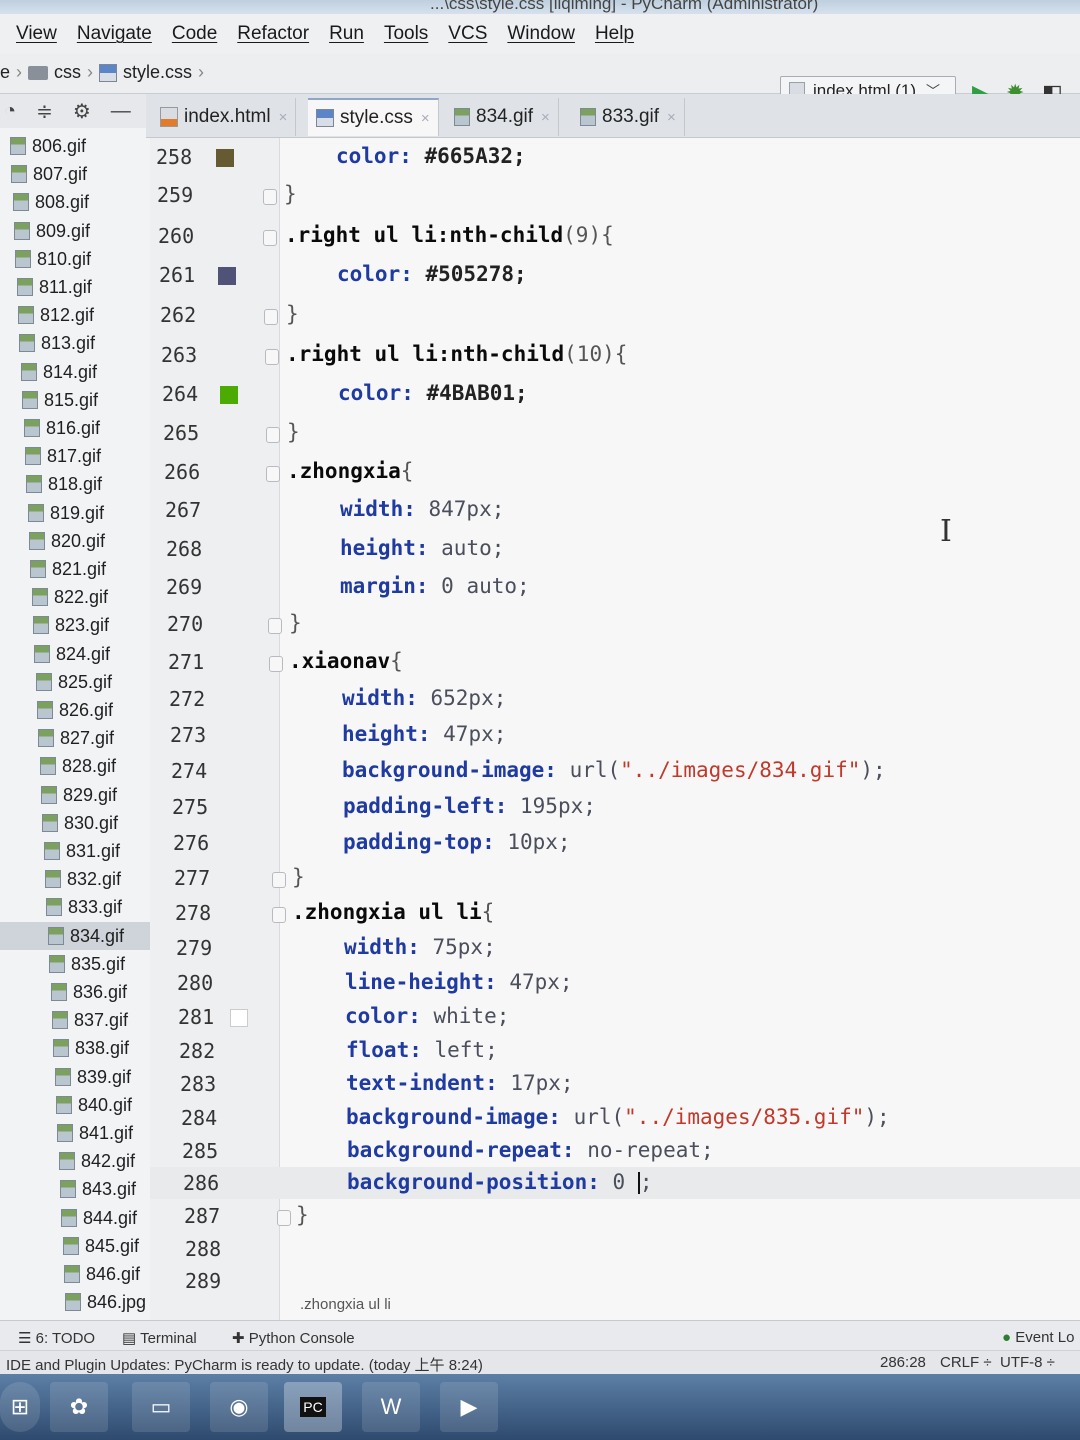 Image resolution: width=1080 pixels, height=1440 pixels. What do you see at coordinates (966, 1362) in the screenshot?
I see `line-separator: CRLF ÷` at bounding box center [966, 1362].